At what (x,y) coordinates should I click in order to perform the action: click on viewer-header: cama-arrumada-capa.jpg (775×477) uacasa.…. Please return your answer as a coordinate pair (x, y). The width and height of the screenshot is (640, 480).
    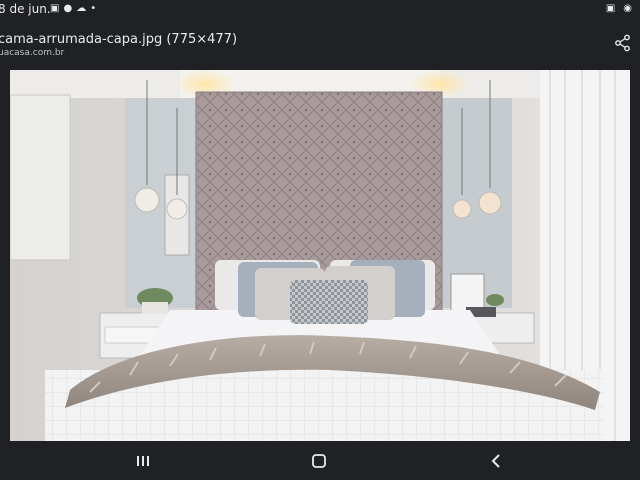
    Looking at the image, I should click on (320, 48).